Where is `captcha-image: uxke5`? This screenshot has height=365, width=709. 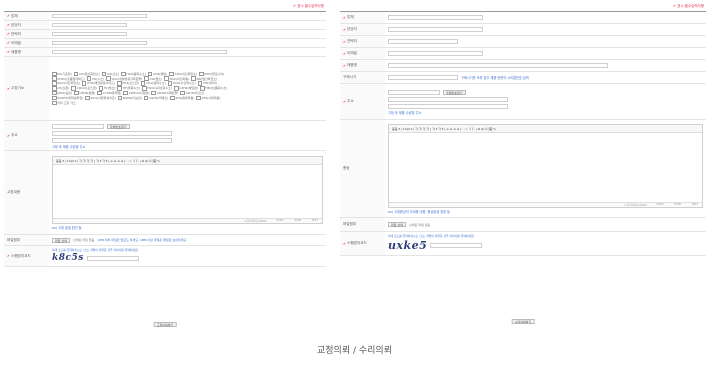 captcha-image: uxke5 is located at coordinates (407, 245).